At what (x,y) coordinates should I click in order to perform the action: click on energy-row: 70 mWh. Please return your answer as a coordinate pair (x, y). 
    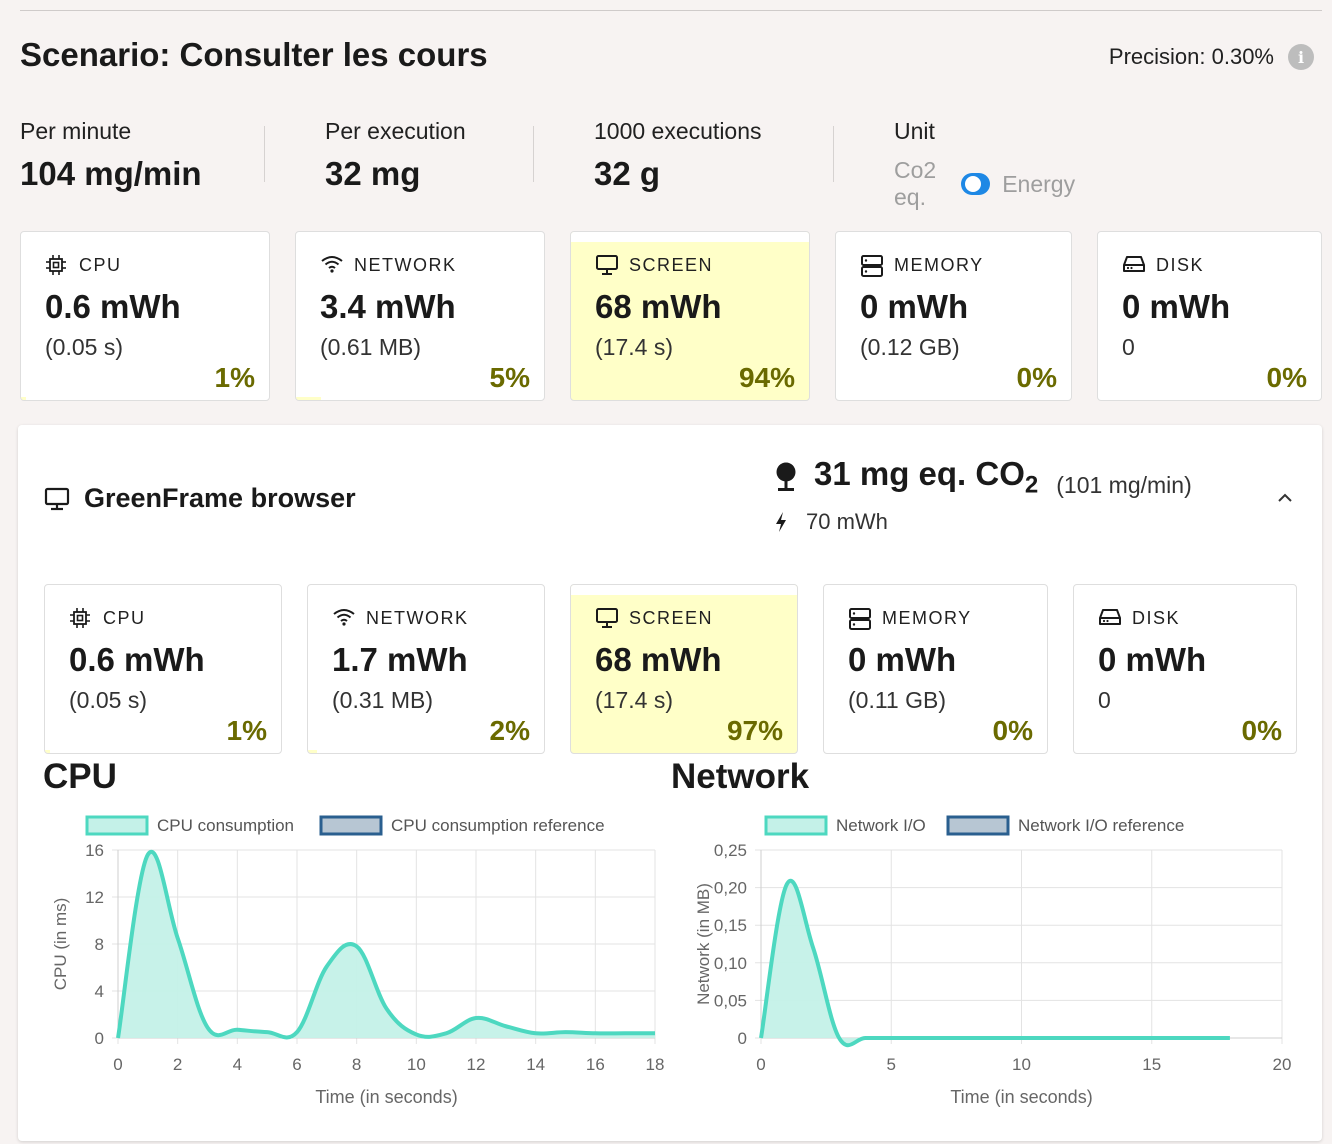
    Looking at the image, I should click on (831, 522).